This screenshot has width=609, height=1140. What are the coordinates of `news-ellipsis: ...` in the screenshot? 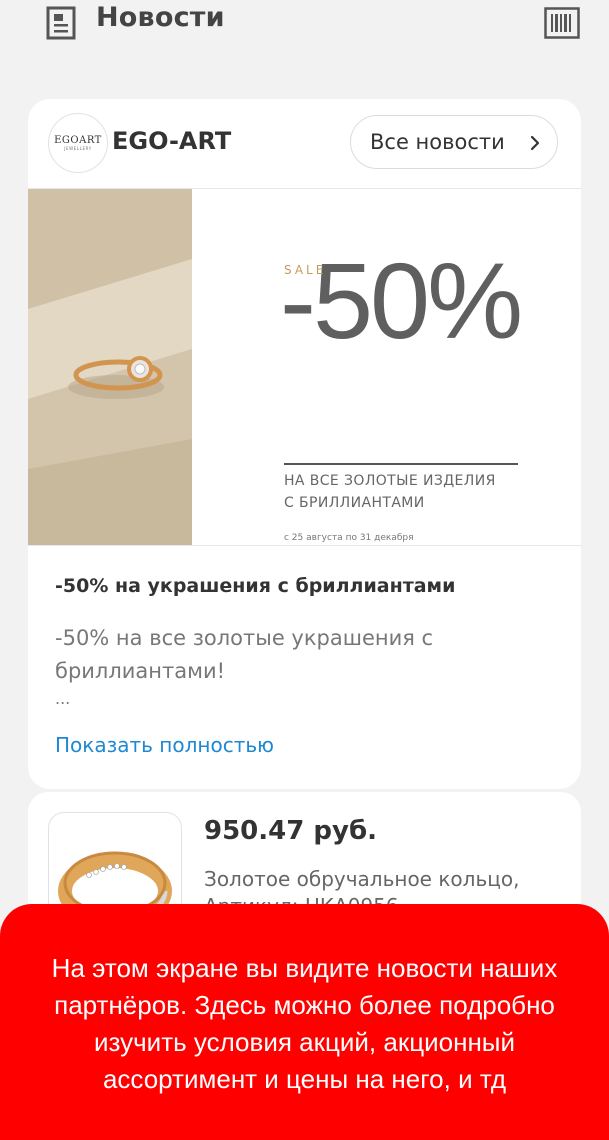 It's located at (63, 698).